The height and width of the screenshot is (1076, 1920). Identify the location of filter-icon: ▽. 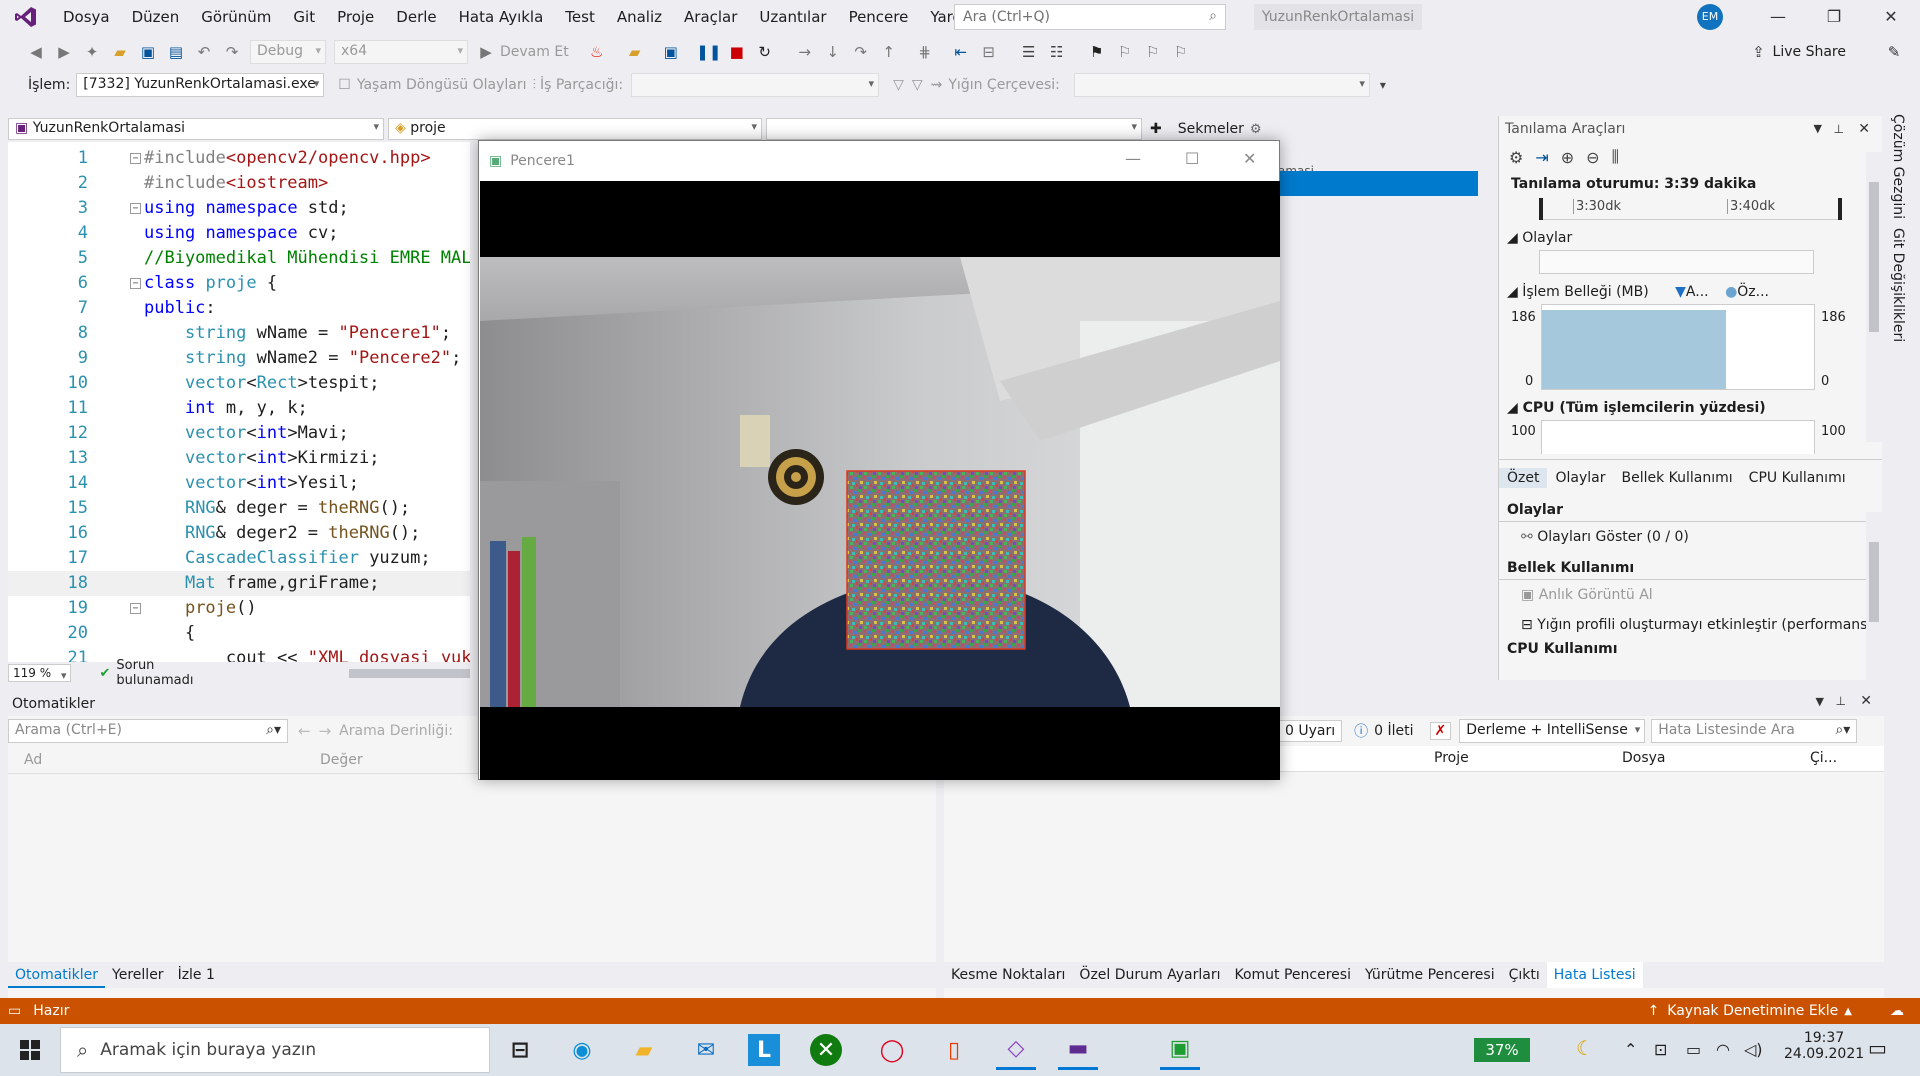
(898, 85).